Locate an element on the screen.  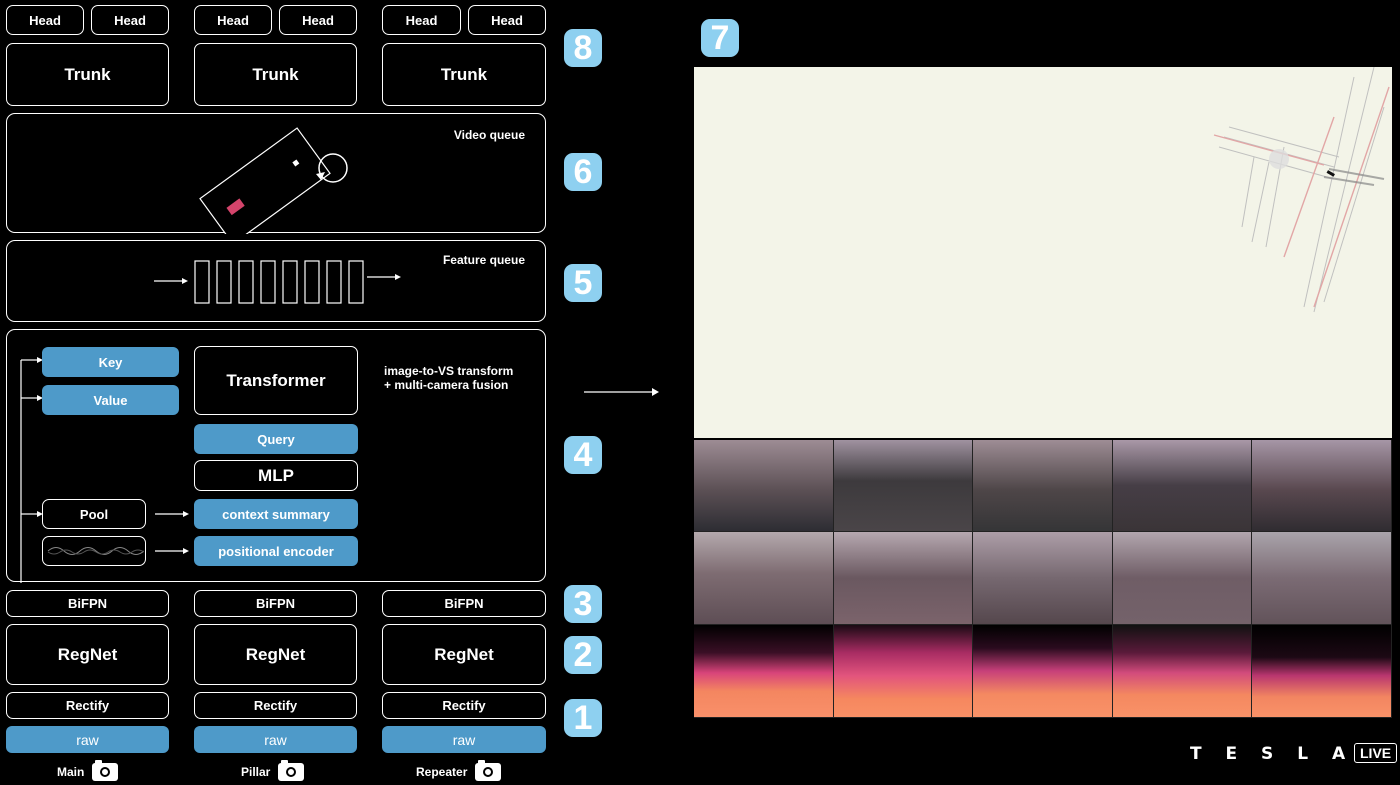
camera-pillar-label: Pillar is located at coordinates (256, 772).